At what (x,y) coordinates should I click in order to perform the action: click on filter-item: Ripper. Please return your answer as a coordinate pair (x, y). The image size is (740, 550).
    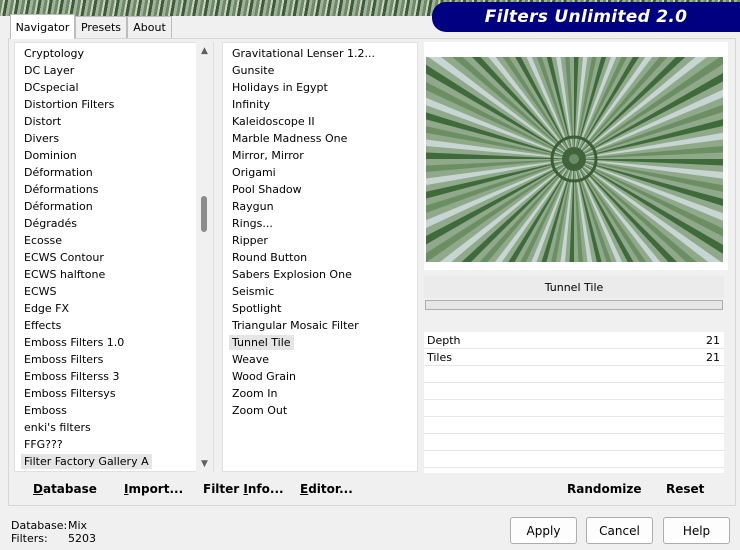
    Looking at the image, I should click on (250, 240).